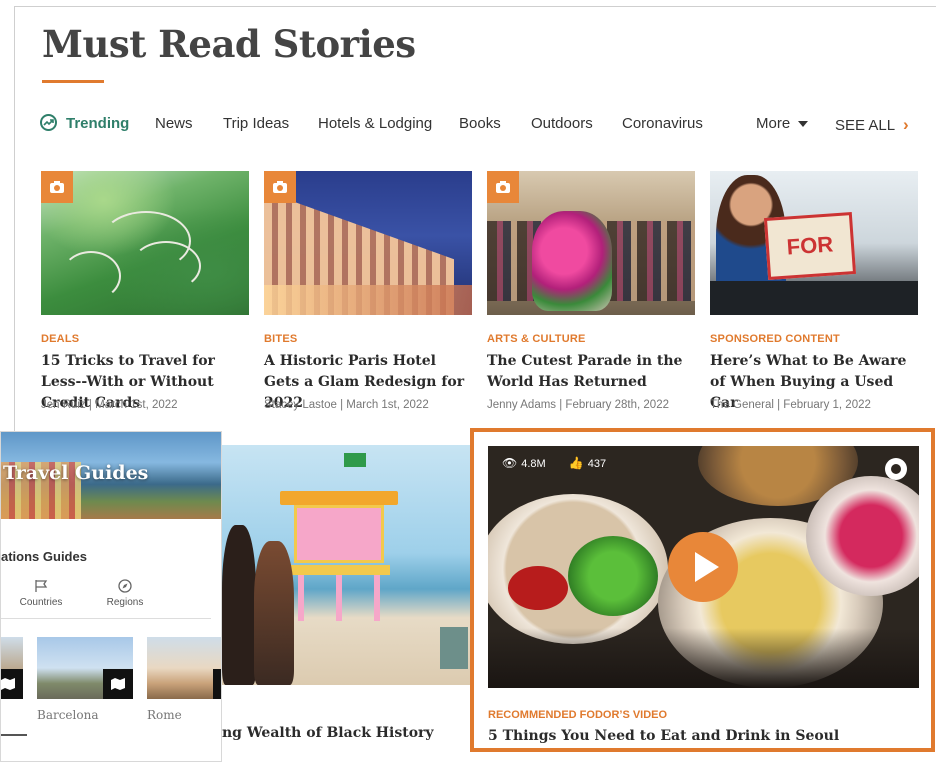  I want to click on trash-bin-shape, so click(454, 648).